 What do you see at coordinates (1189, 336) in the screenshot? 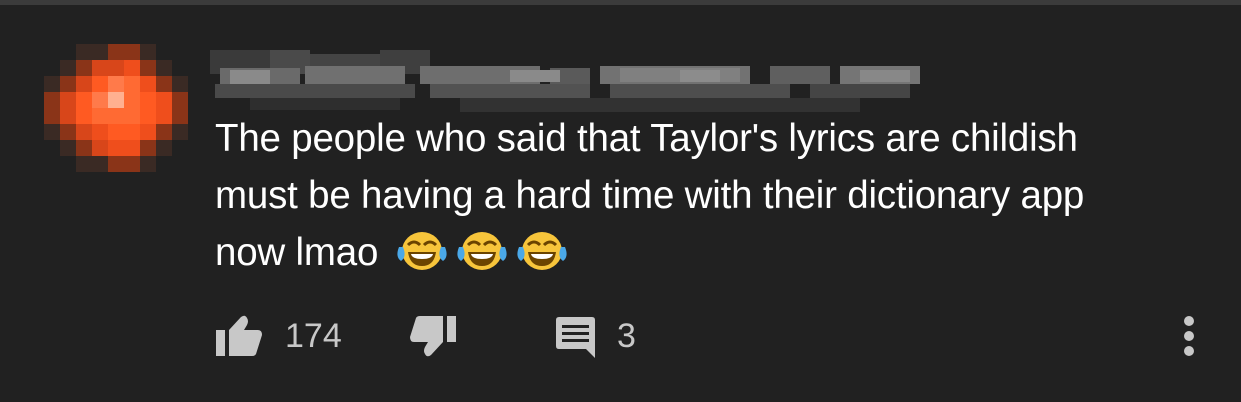
I see `more-vertical-icon` at bounding box center [1189, 336].